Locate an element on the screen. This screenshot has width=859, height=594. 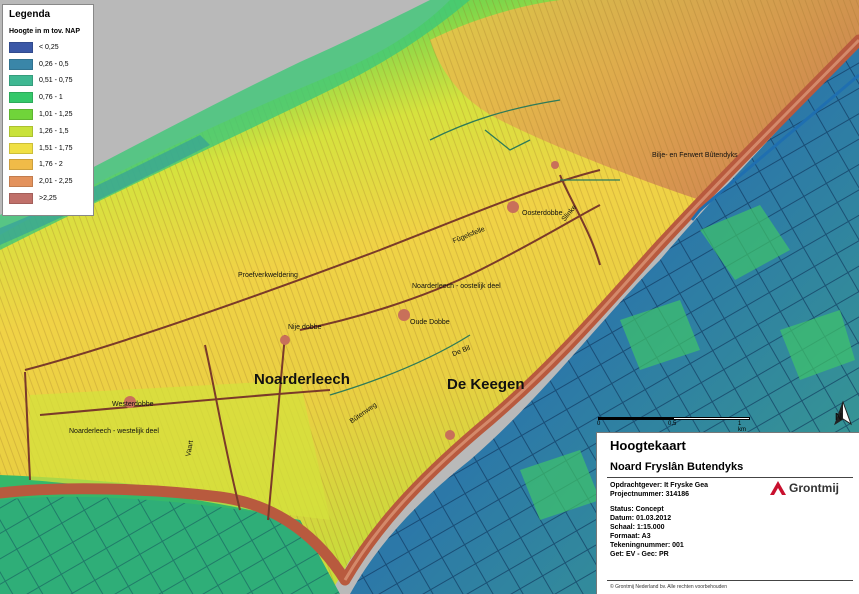
legend-item: < 0,25 is located at coordinates (48, 47).